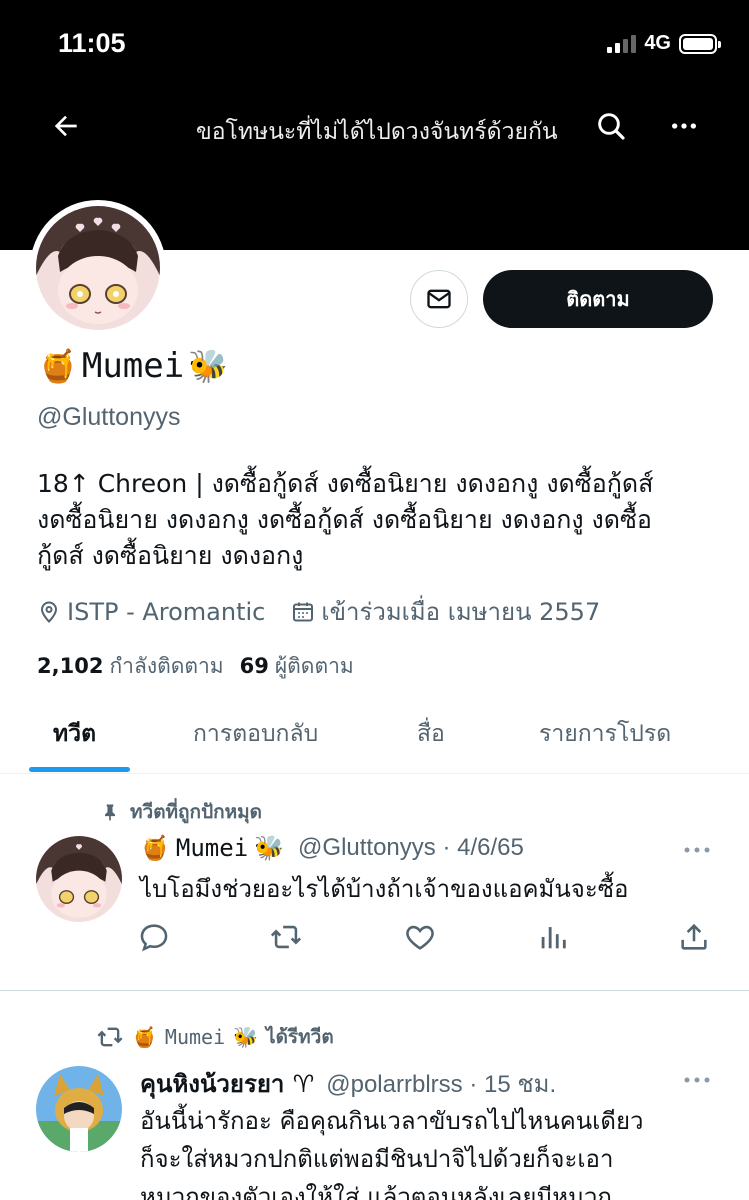  I want to click on pinned-label-text: ทวีตที่ถูกปักหมุด, so click(196, 812).